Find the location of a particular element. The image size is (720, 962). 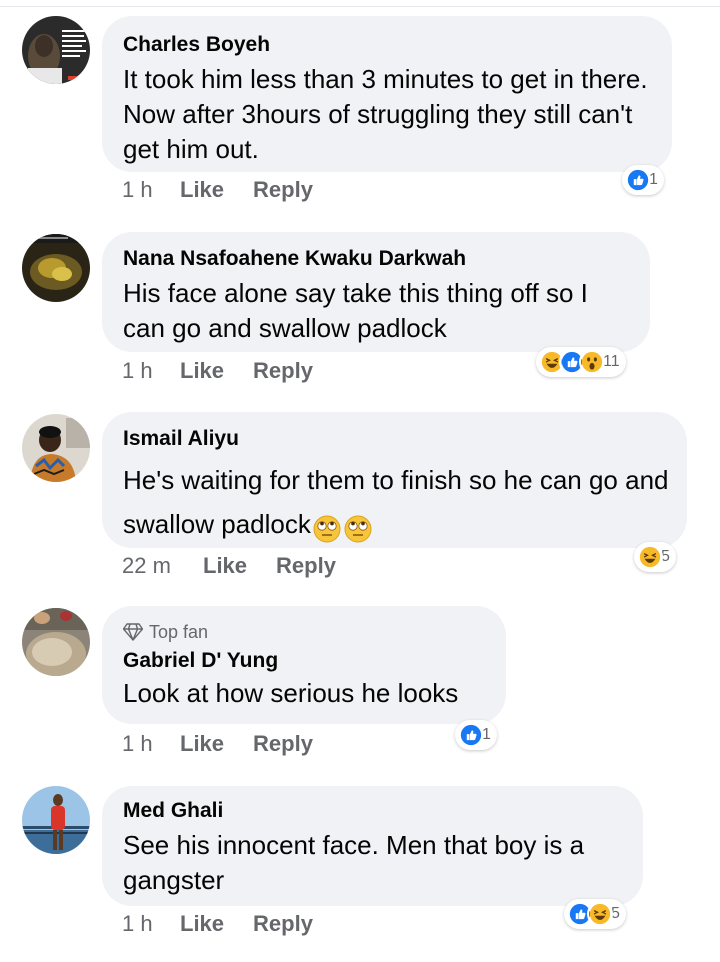

top-fan-label: Top fan is located at coordinates (179, 632).